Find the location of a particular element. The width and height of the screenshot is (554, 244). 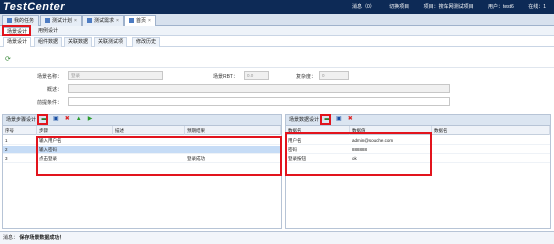

precond-field is located at coordinates (259, 101).